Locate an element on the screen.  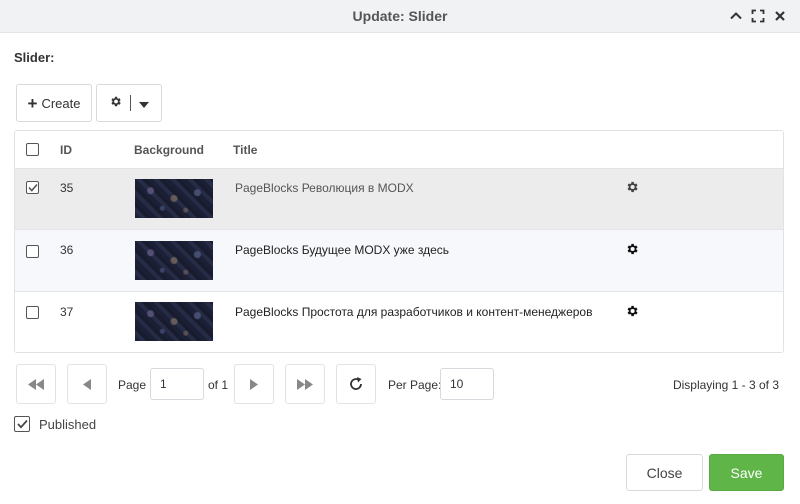
gear-icon is located at coordinates (115, 103).